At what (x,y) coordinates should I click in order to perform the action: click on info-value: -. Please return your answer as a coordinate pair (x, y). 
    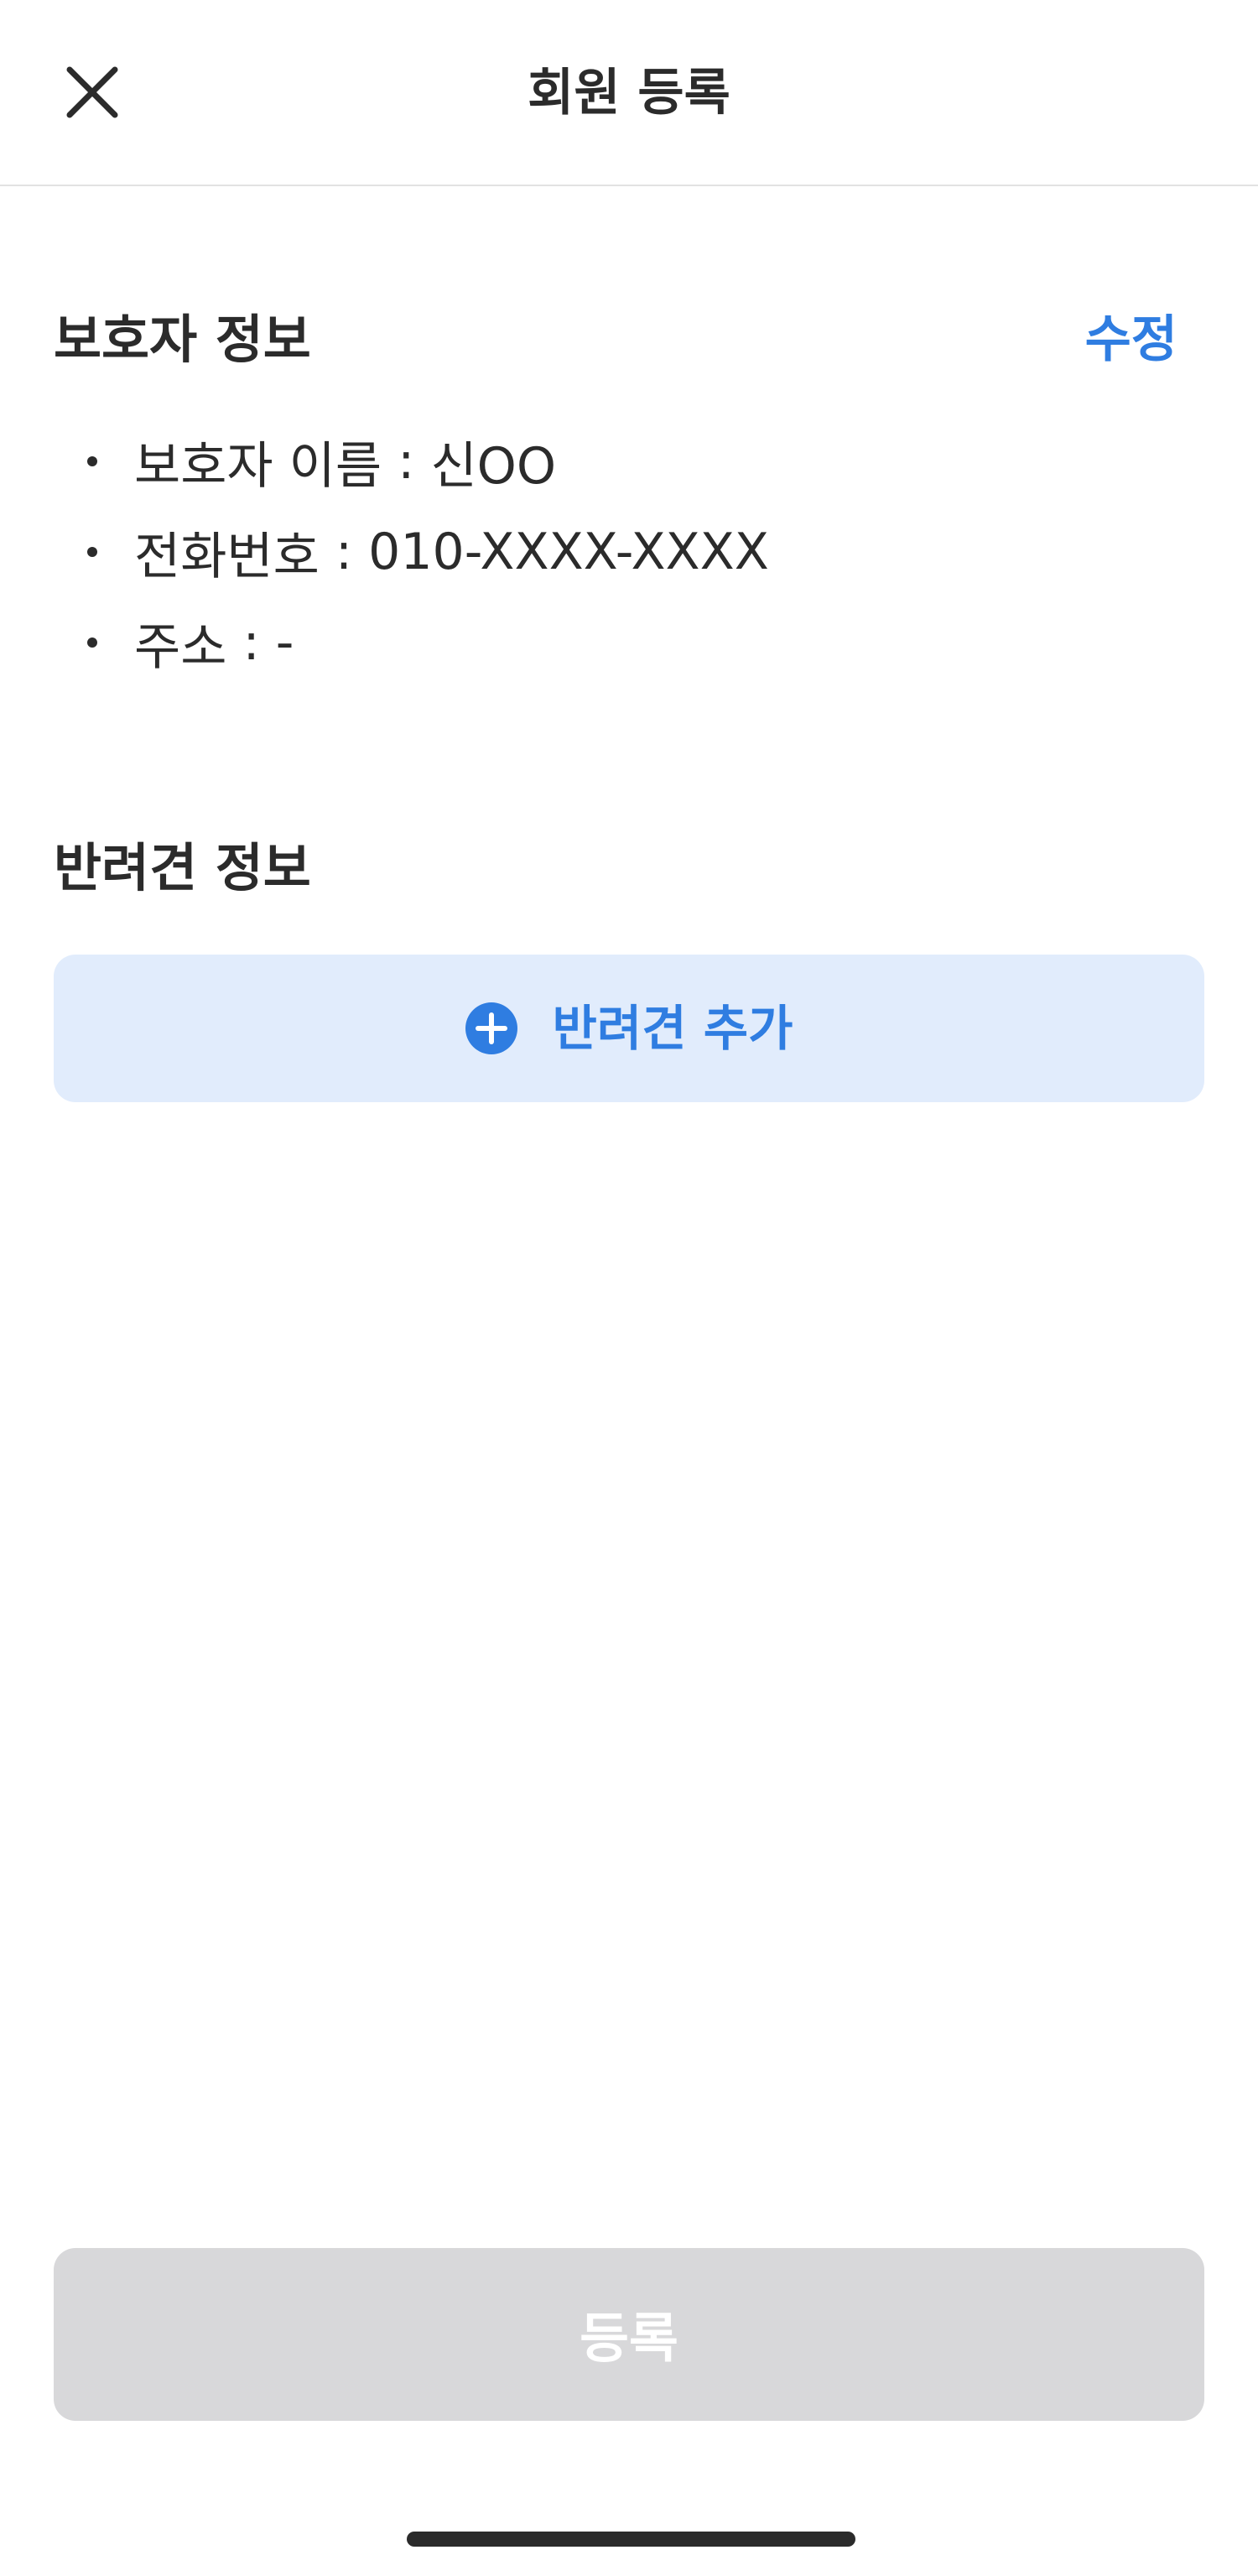
    Looking at the image, I should click on (284, 642).